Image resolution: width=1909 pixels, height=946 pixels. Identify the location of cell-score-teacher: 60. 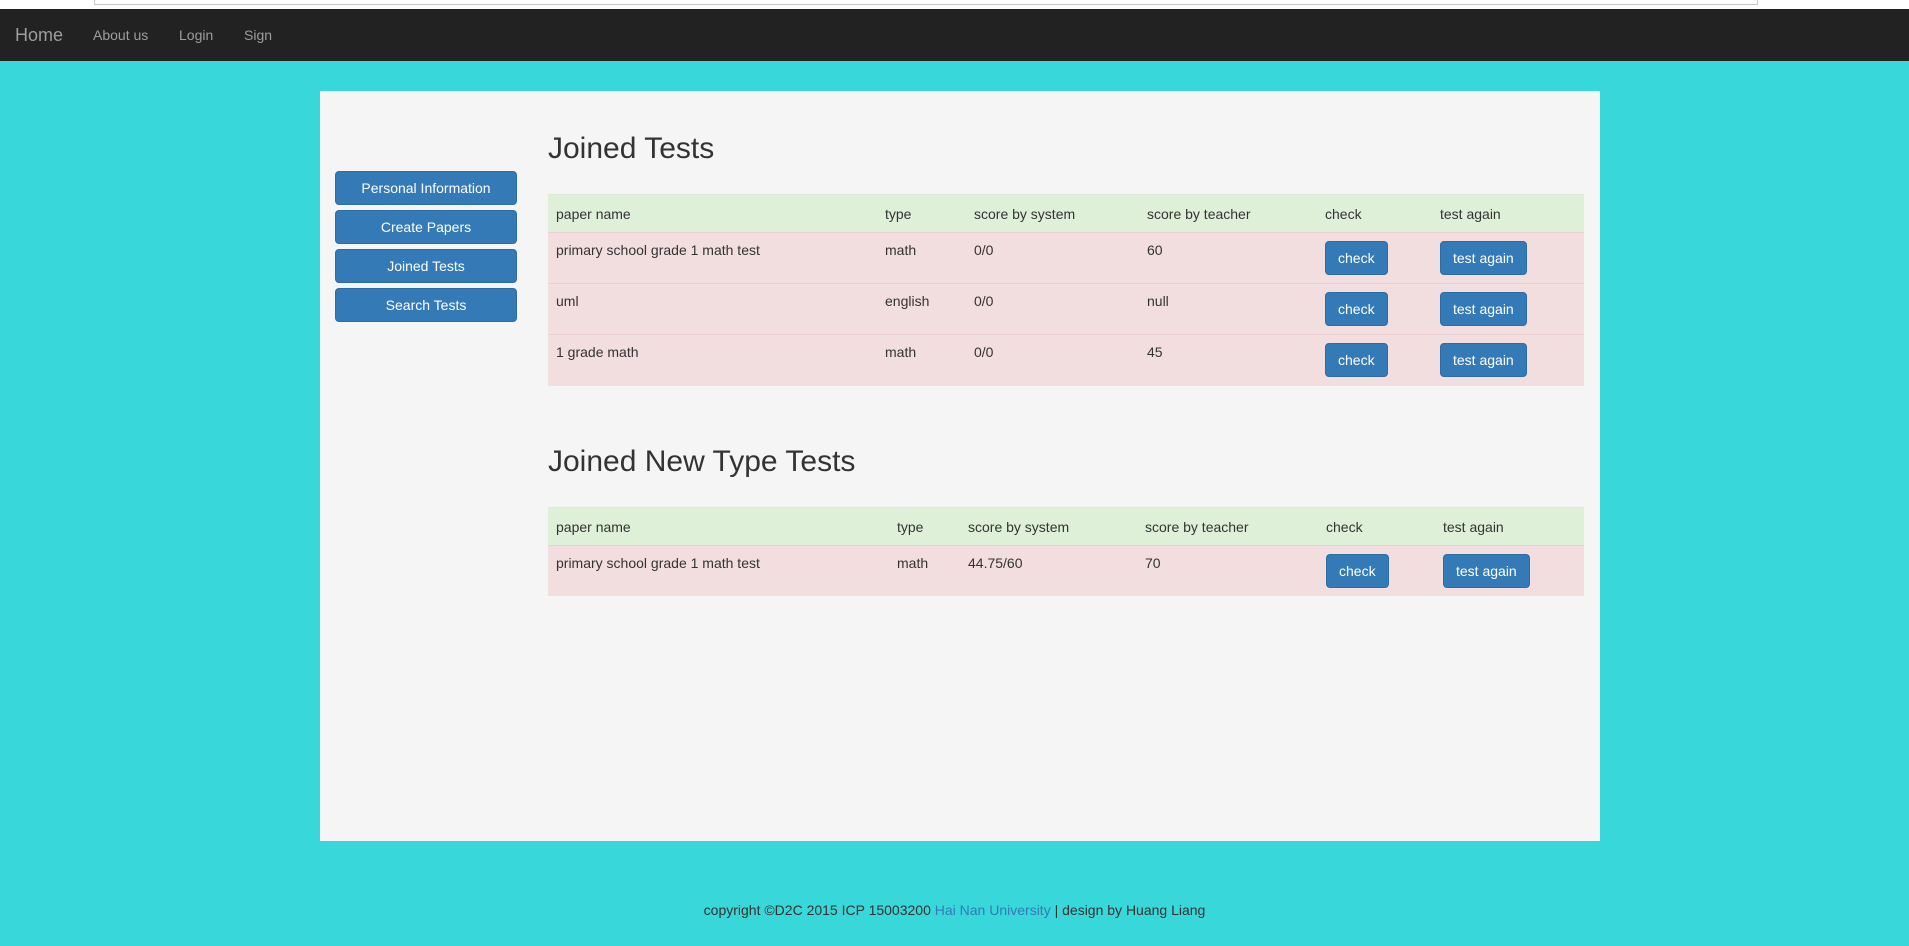
(1228, 258).